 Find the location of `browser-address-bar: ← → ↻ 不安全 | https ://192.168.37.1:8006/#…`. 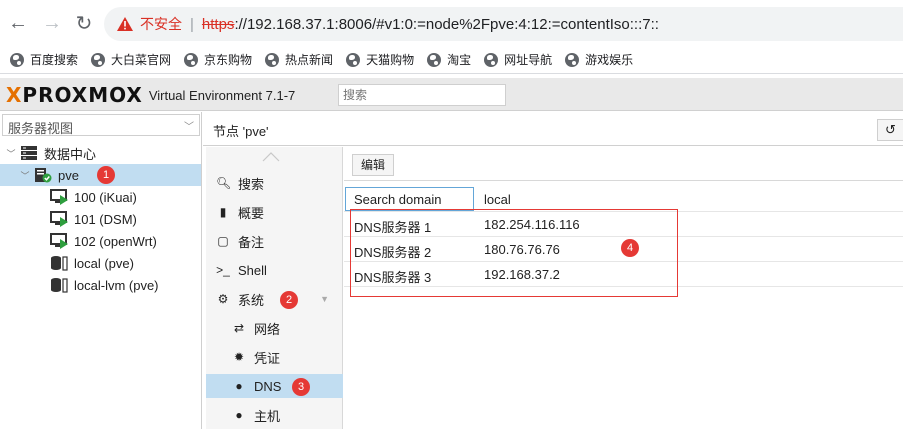

browser-address-bar: ← → ↻ 不安全 | https ://192.168.37.1:8006/#… is located at coordinates (451, 23).